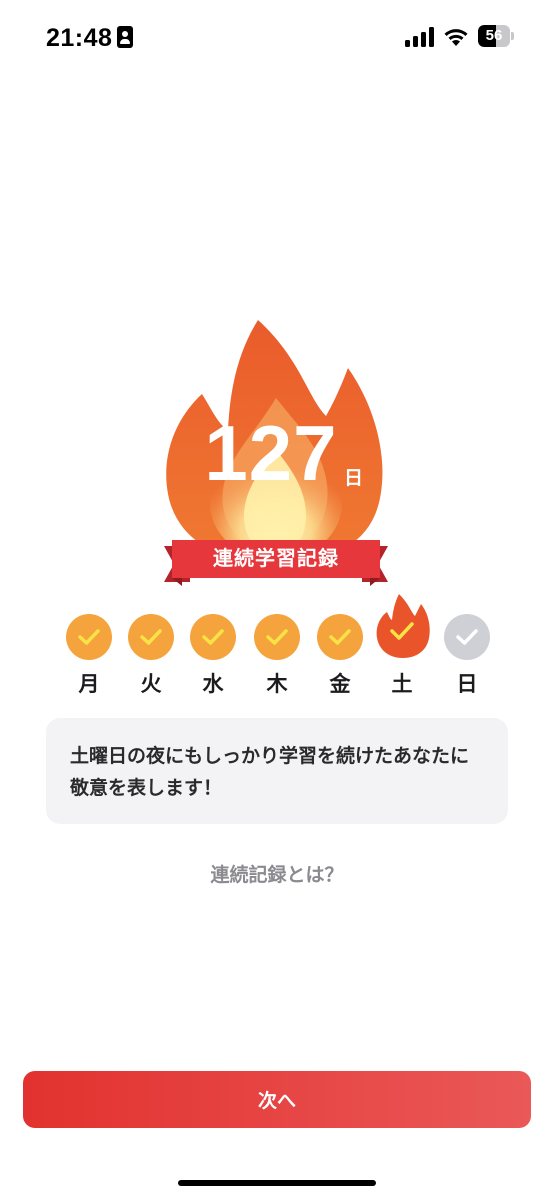 The image size is (554, 1199). I want to click on day-thursday: 木, so click(277, 657).